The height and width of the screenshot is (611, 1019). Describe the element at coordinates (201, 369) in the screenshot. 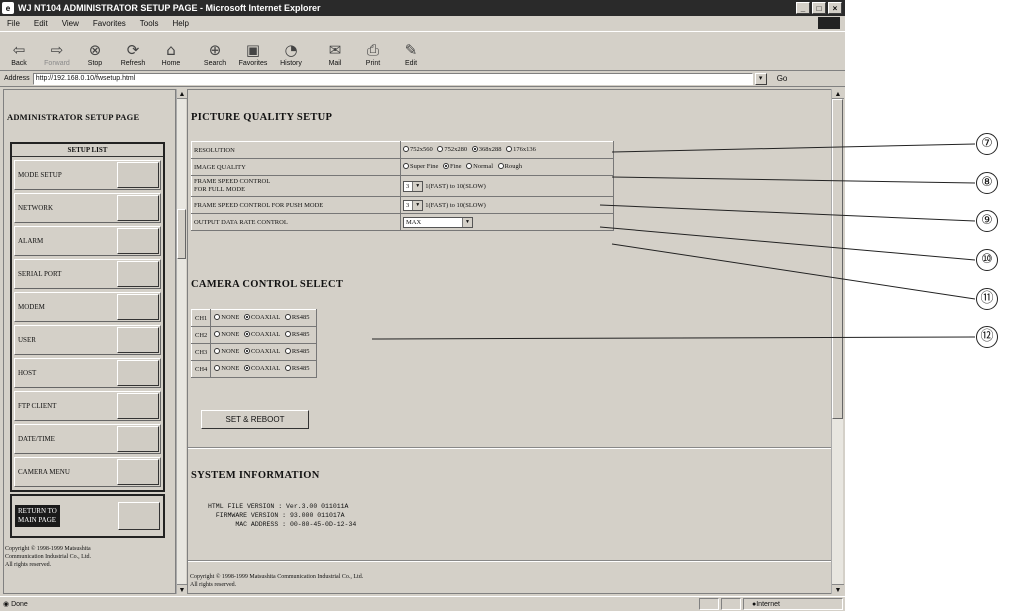

I see `channel-label: CH4` at that location.